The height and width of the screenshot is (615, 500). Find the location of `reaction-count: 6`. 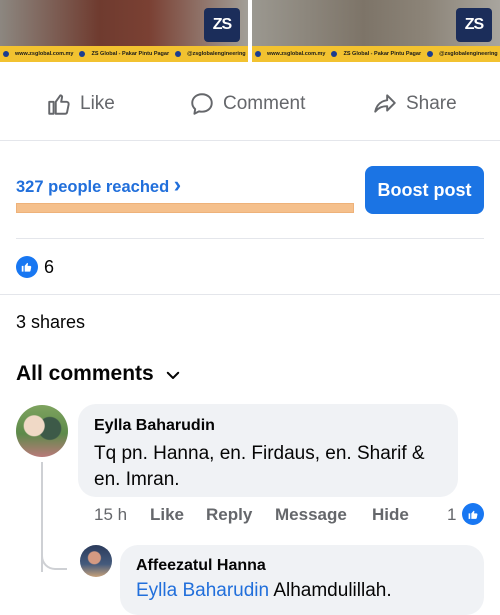

reaction-count: 6 is located at coordinates (49, 267).